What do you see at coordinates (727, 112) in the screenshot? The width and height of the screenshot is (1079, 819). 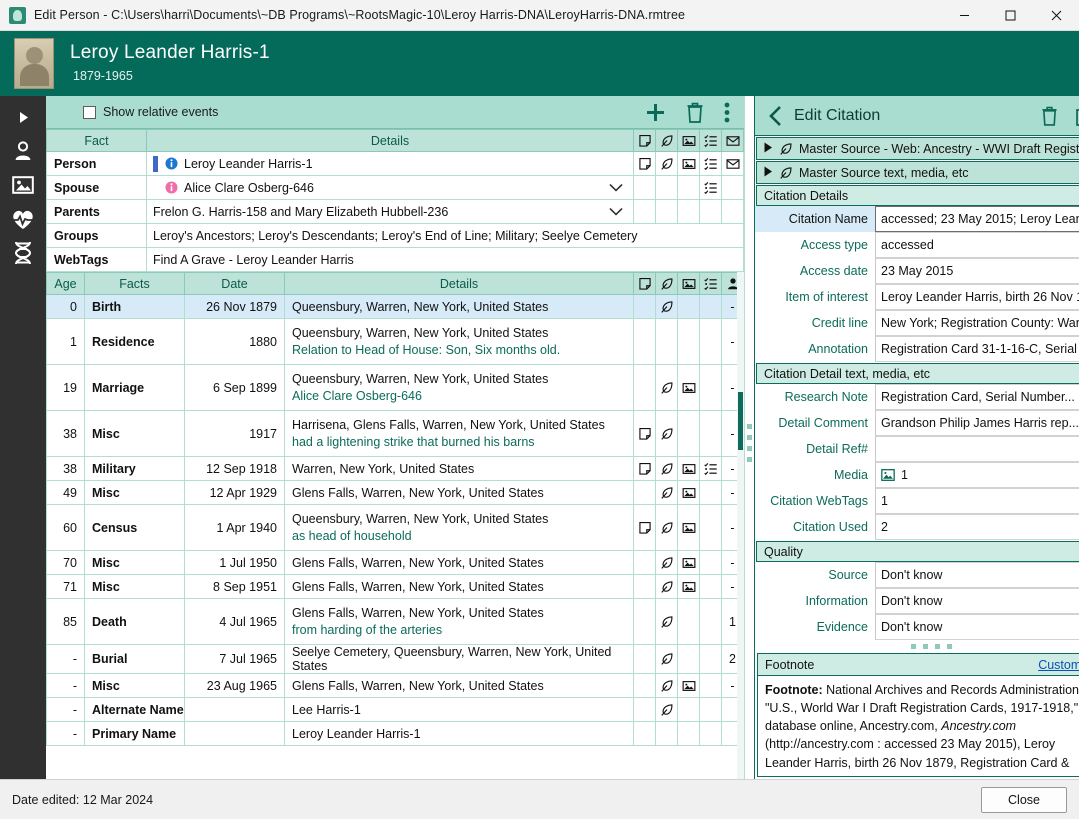 I see `more-options-icon` at bounding box center [727, 112].